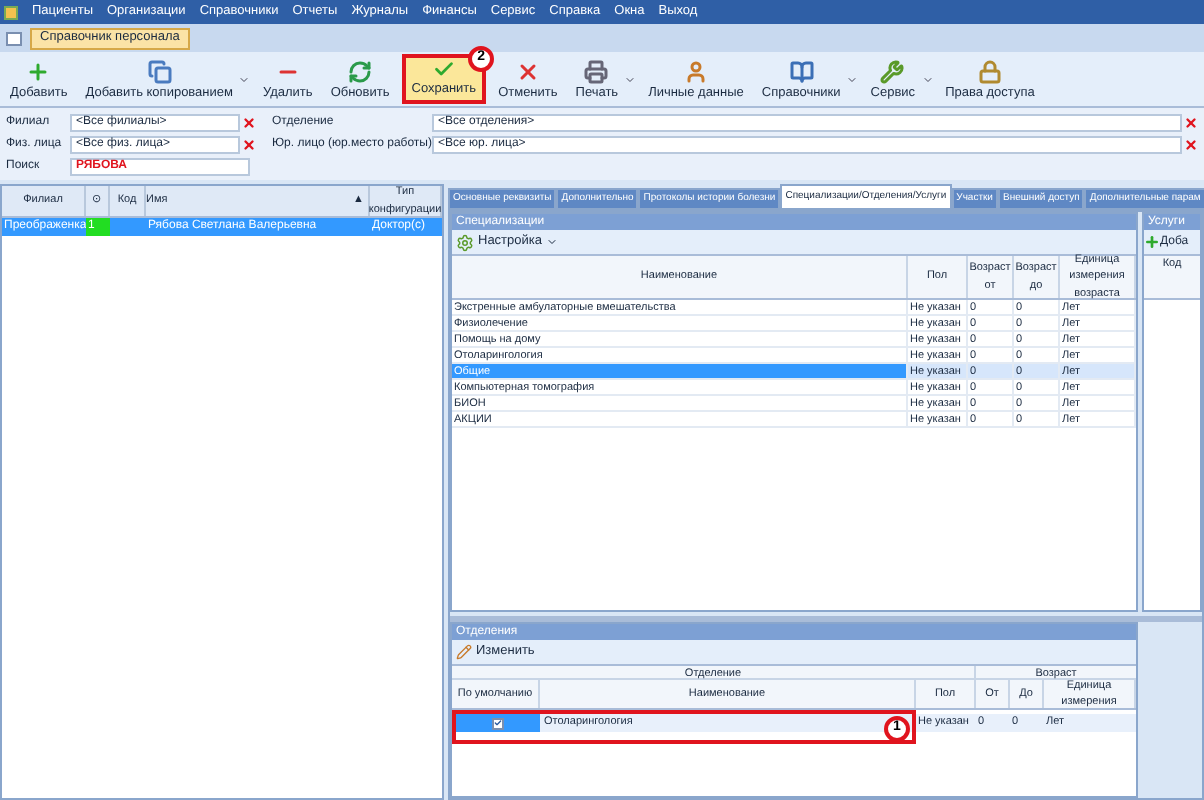  Describe the element at coordinates (159, 72) in the screenshot. I see `copy-icon` at that location.